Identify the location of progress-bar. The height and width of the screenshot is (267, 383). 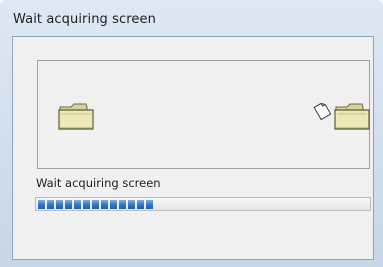
(203, 204).